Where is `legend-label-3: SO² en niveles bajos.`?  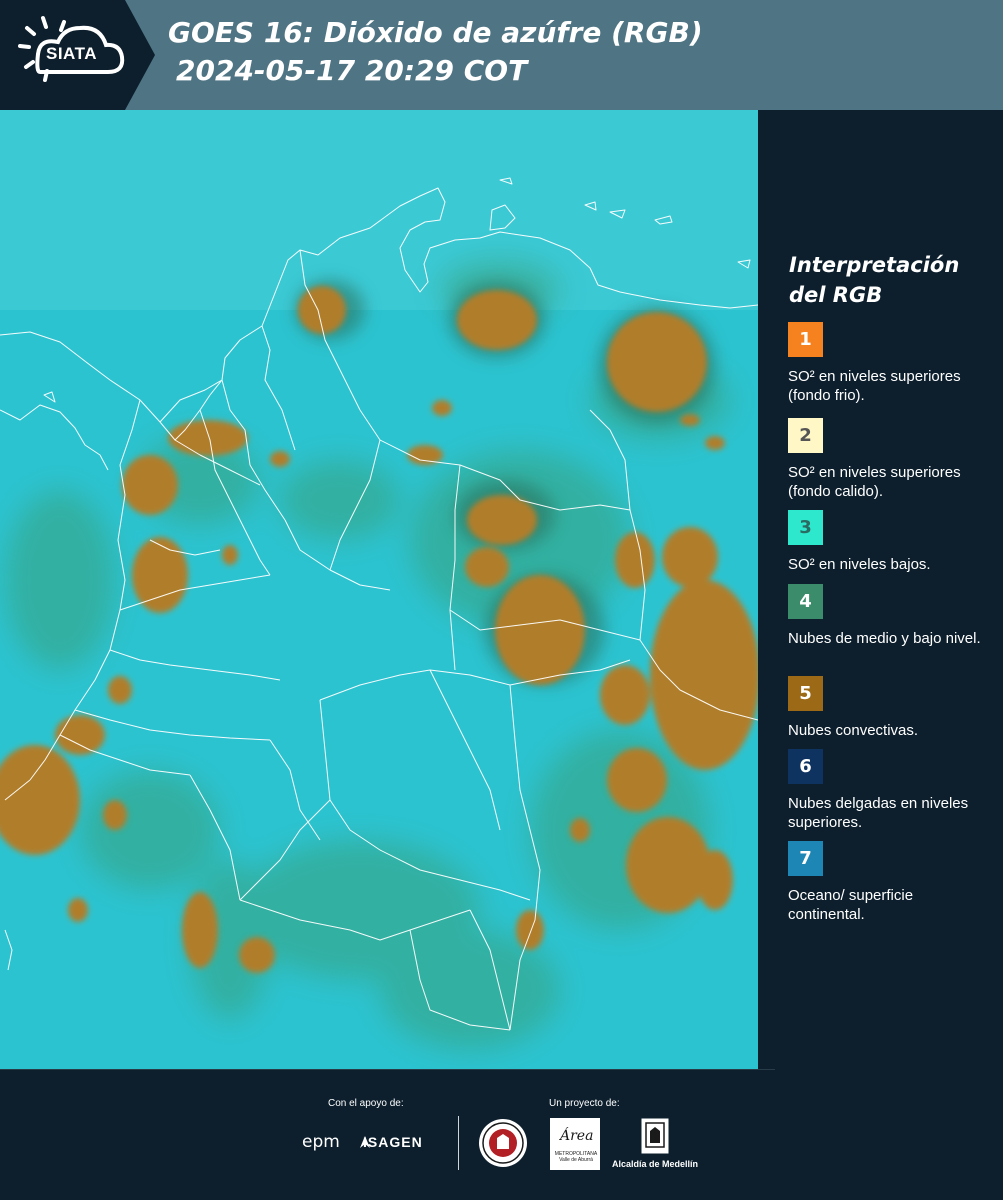 legend-label-3: SO² en niveles bajos. is located at coordinates (859, 564).